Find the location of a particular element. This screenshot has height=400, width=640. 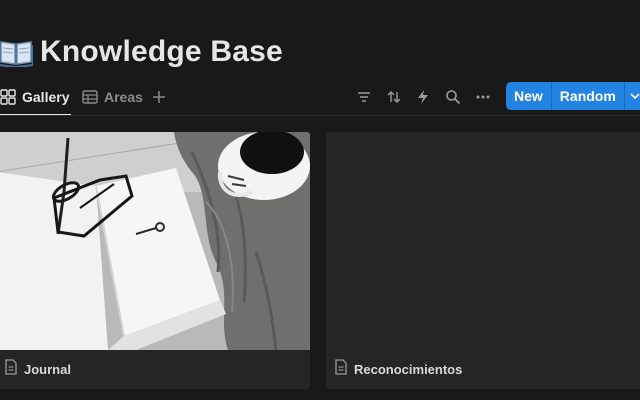

open-book-icon is located at coordinates (17, 52).